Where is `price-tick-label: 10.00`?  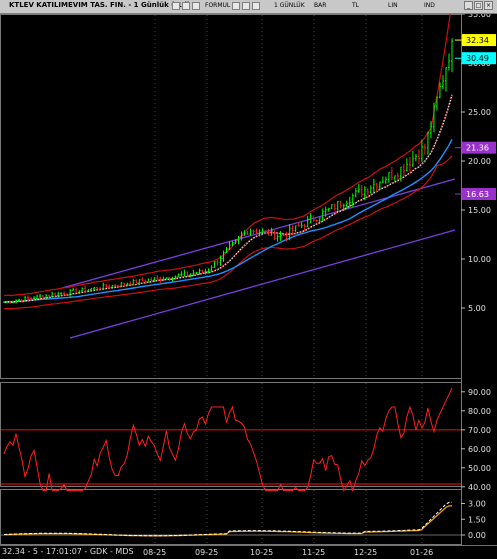
price-tick-label: 10.00 is located at coordinates (479, 259).